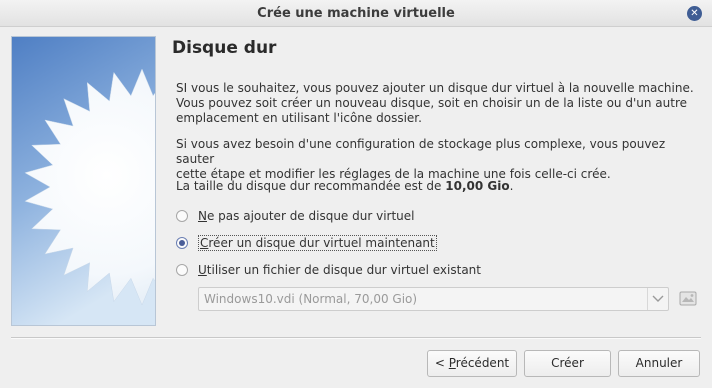 The height and width of the screenshot is (388, 712). Describe the element at coordinates (452, 363) in the screenshot. I see `back-button-mnemonic: P` at that location.